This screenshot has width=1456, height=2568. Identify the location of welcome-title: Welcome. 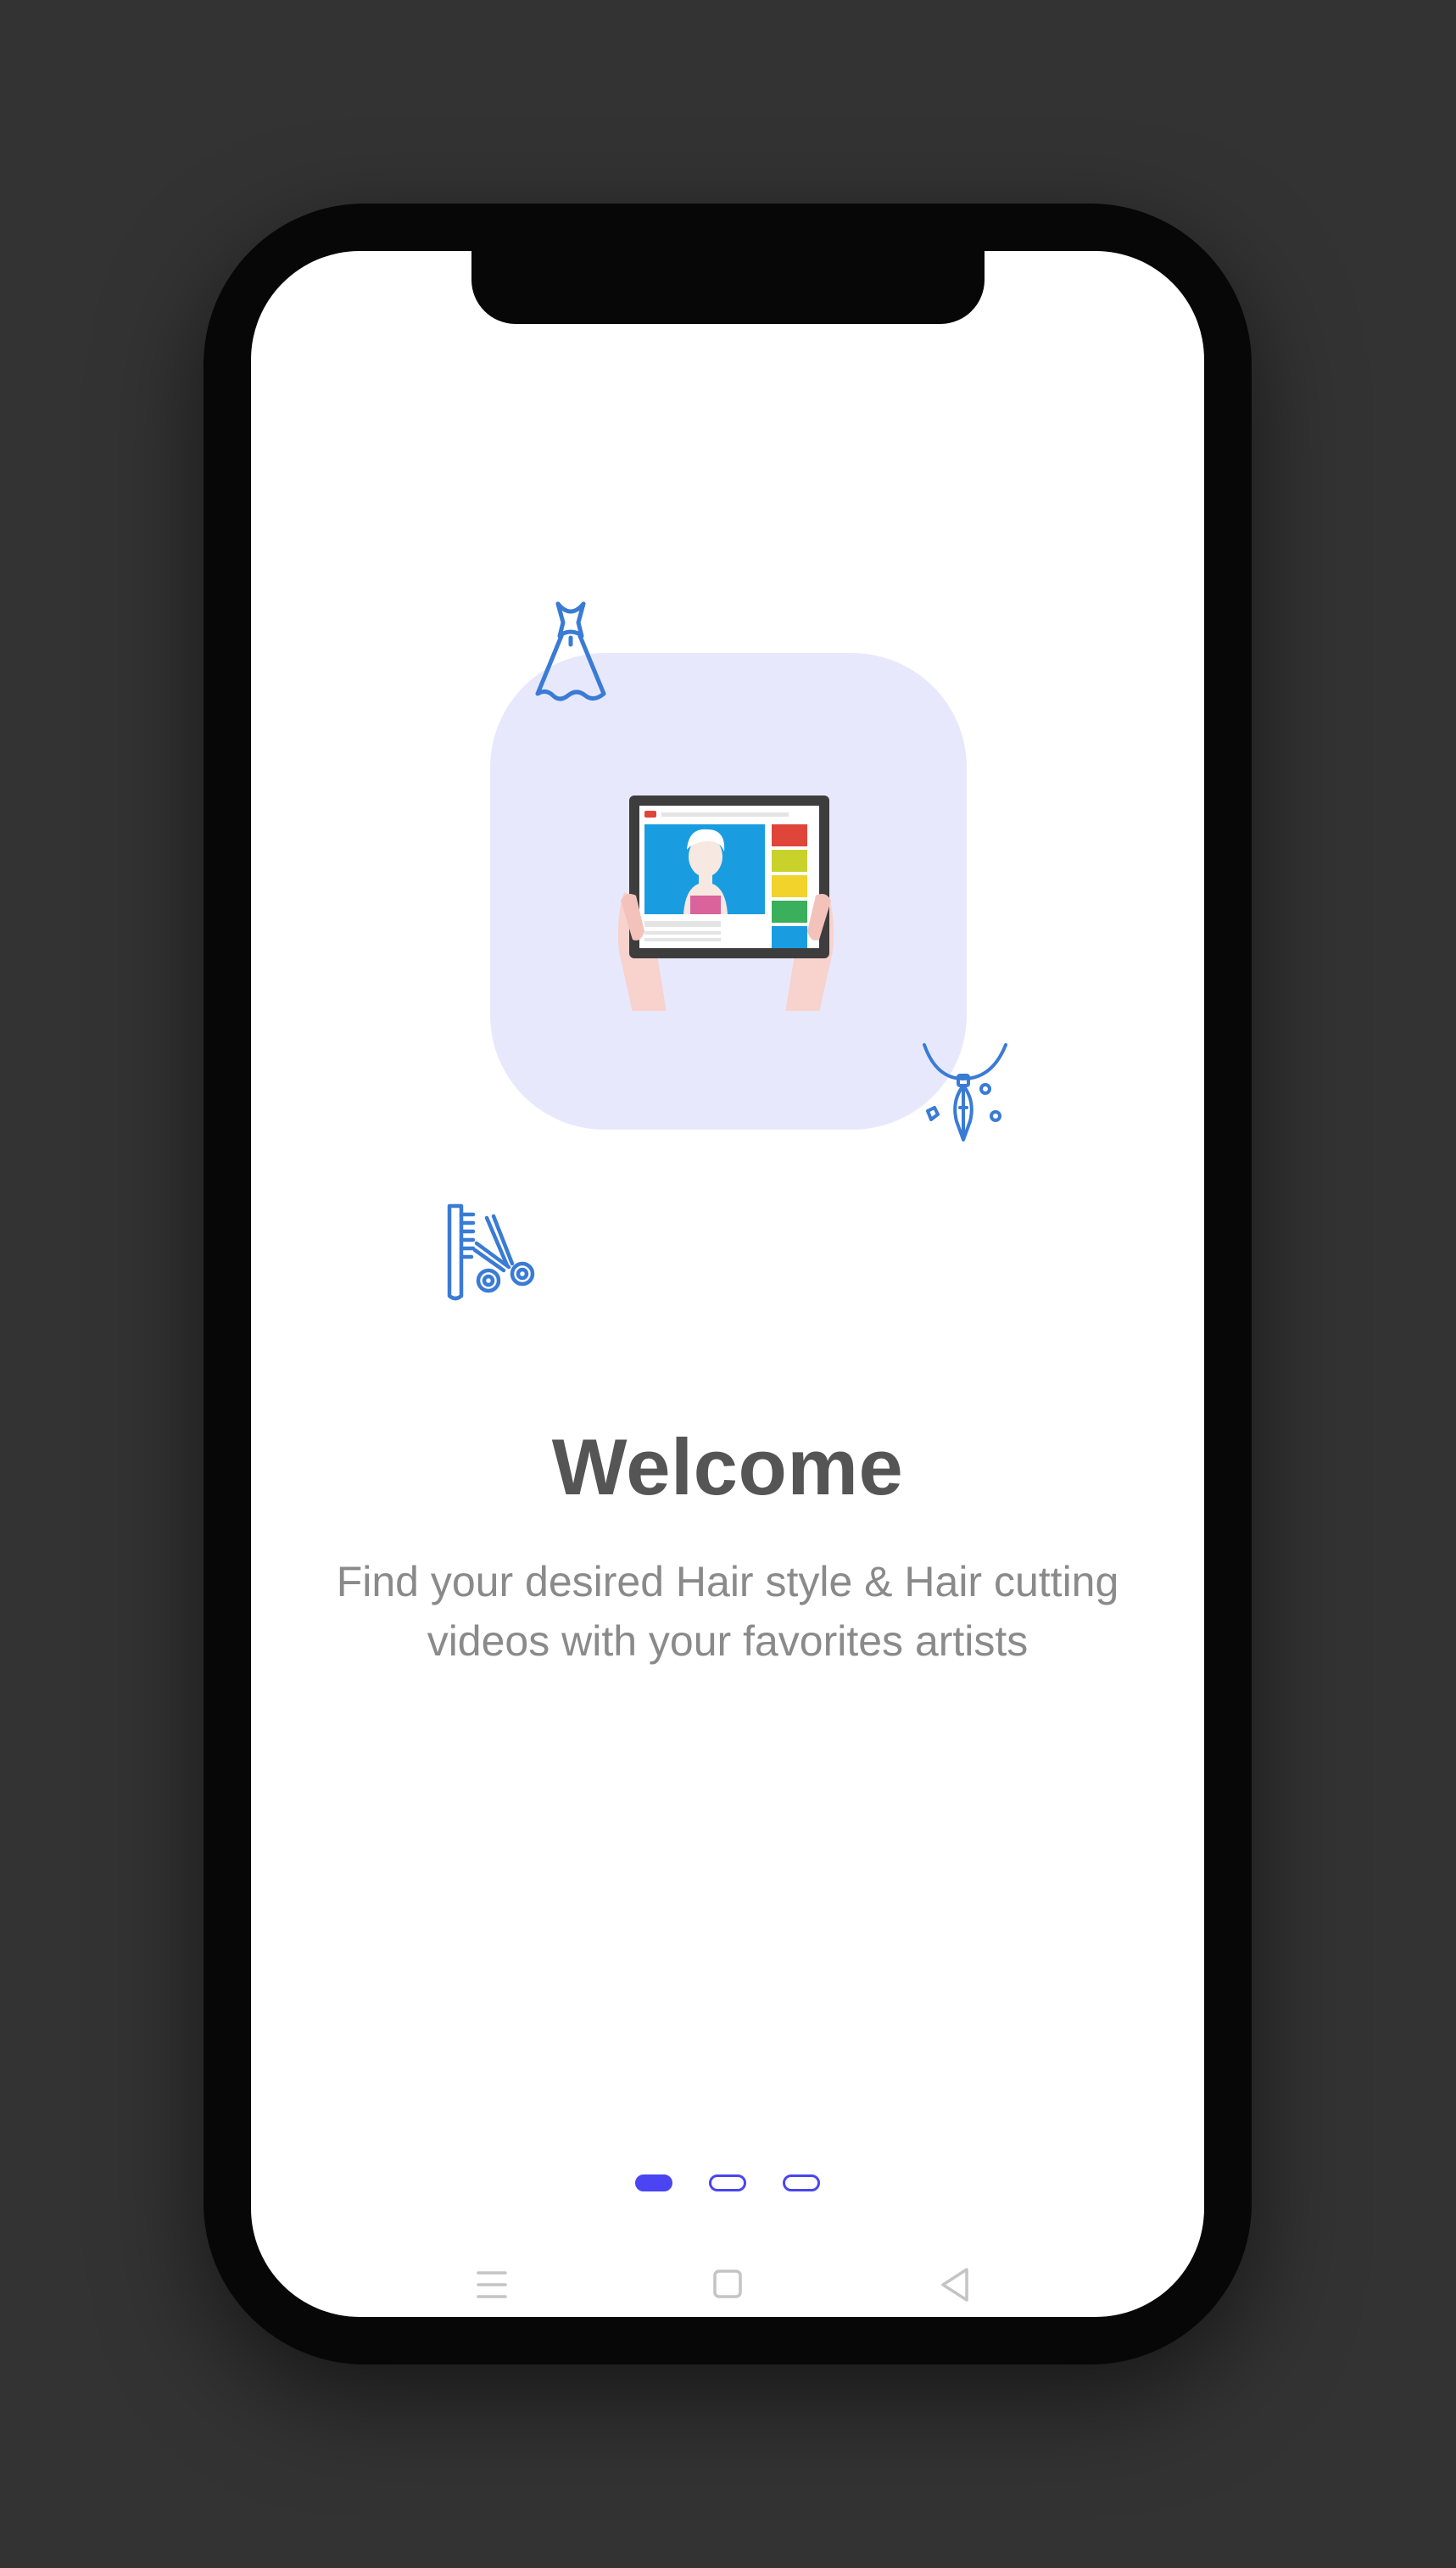
(727, 1466).